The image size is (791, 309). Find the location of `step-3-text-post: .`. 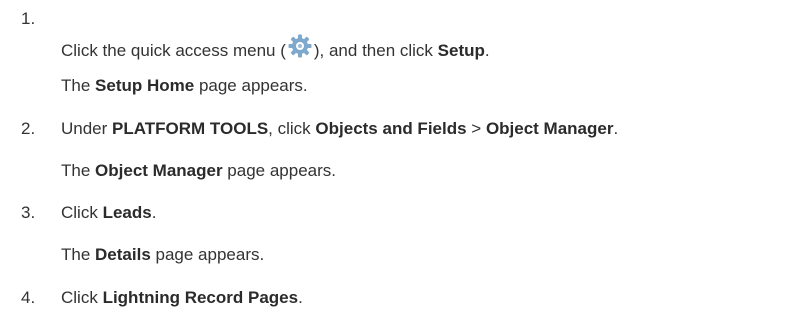

step-3-text-post: . is located at coordinates (154, 212).